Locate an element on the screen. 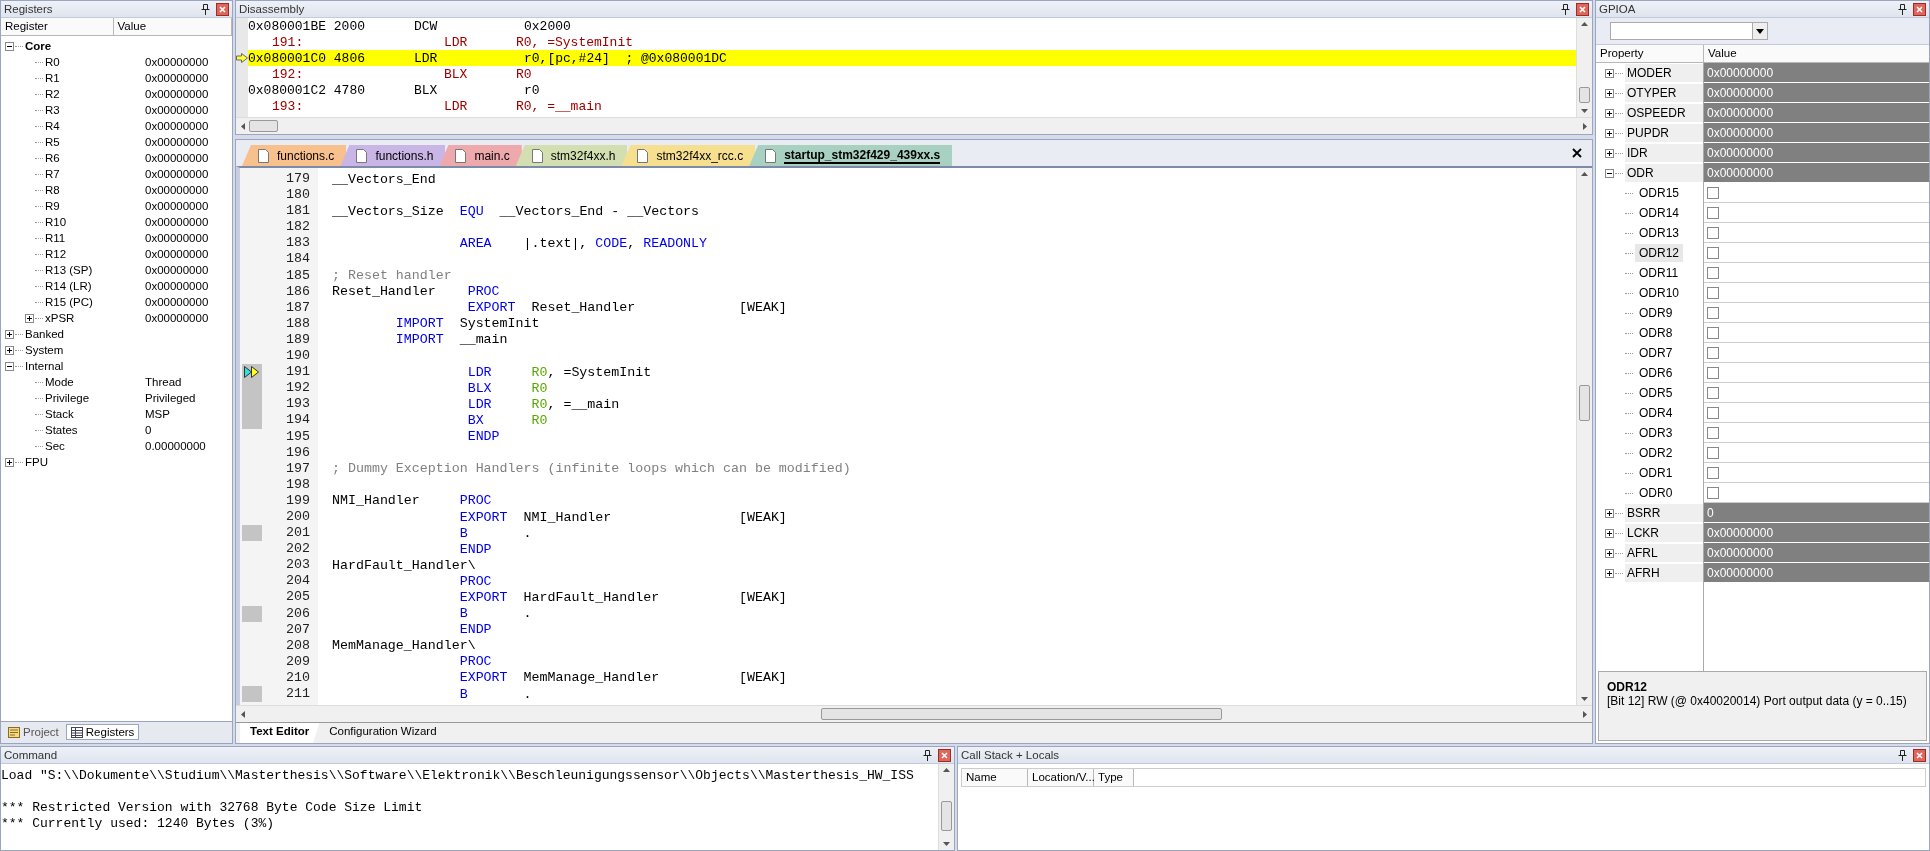  register-name: Stack is located at coordinates (59, 414).